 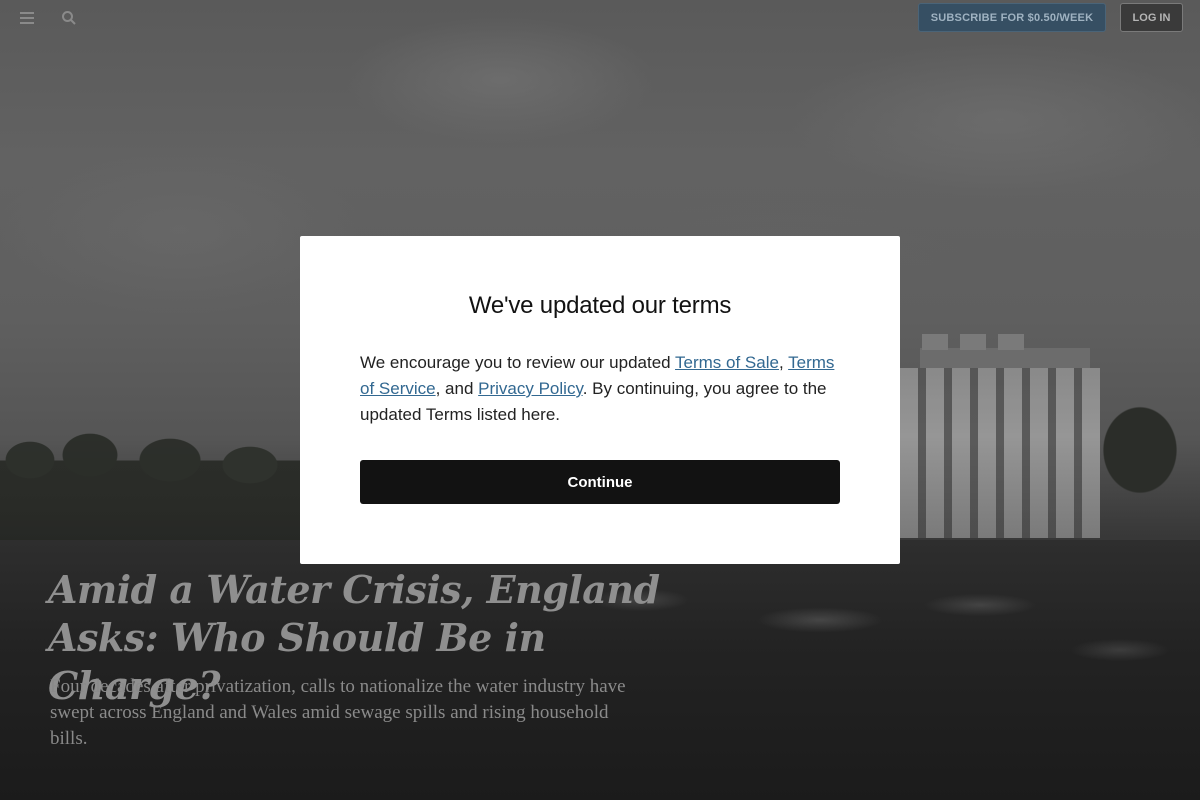 I want to click on modal-title: We've updated our terms, so click(x=600, y=305).